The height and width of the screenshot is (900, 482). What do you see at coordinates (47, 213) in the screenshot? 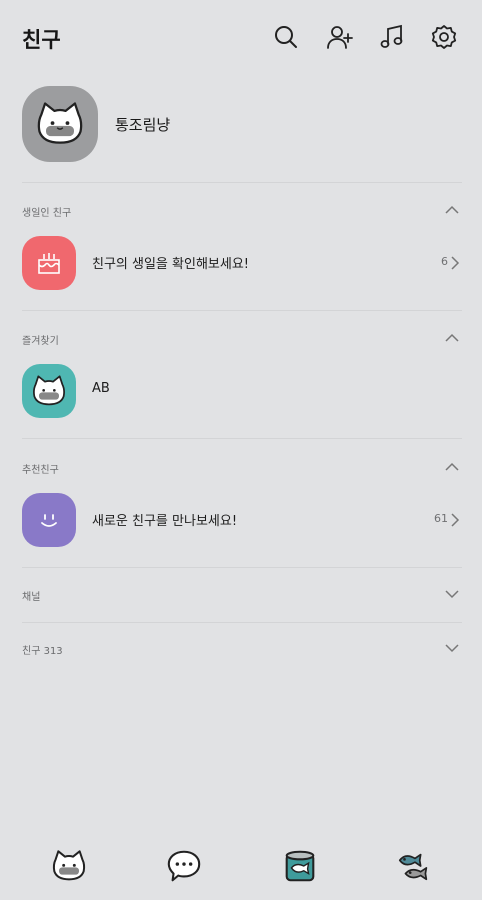
I see `section-label: 생일인 친구` at bounding box center [47, 213].